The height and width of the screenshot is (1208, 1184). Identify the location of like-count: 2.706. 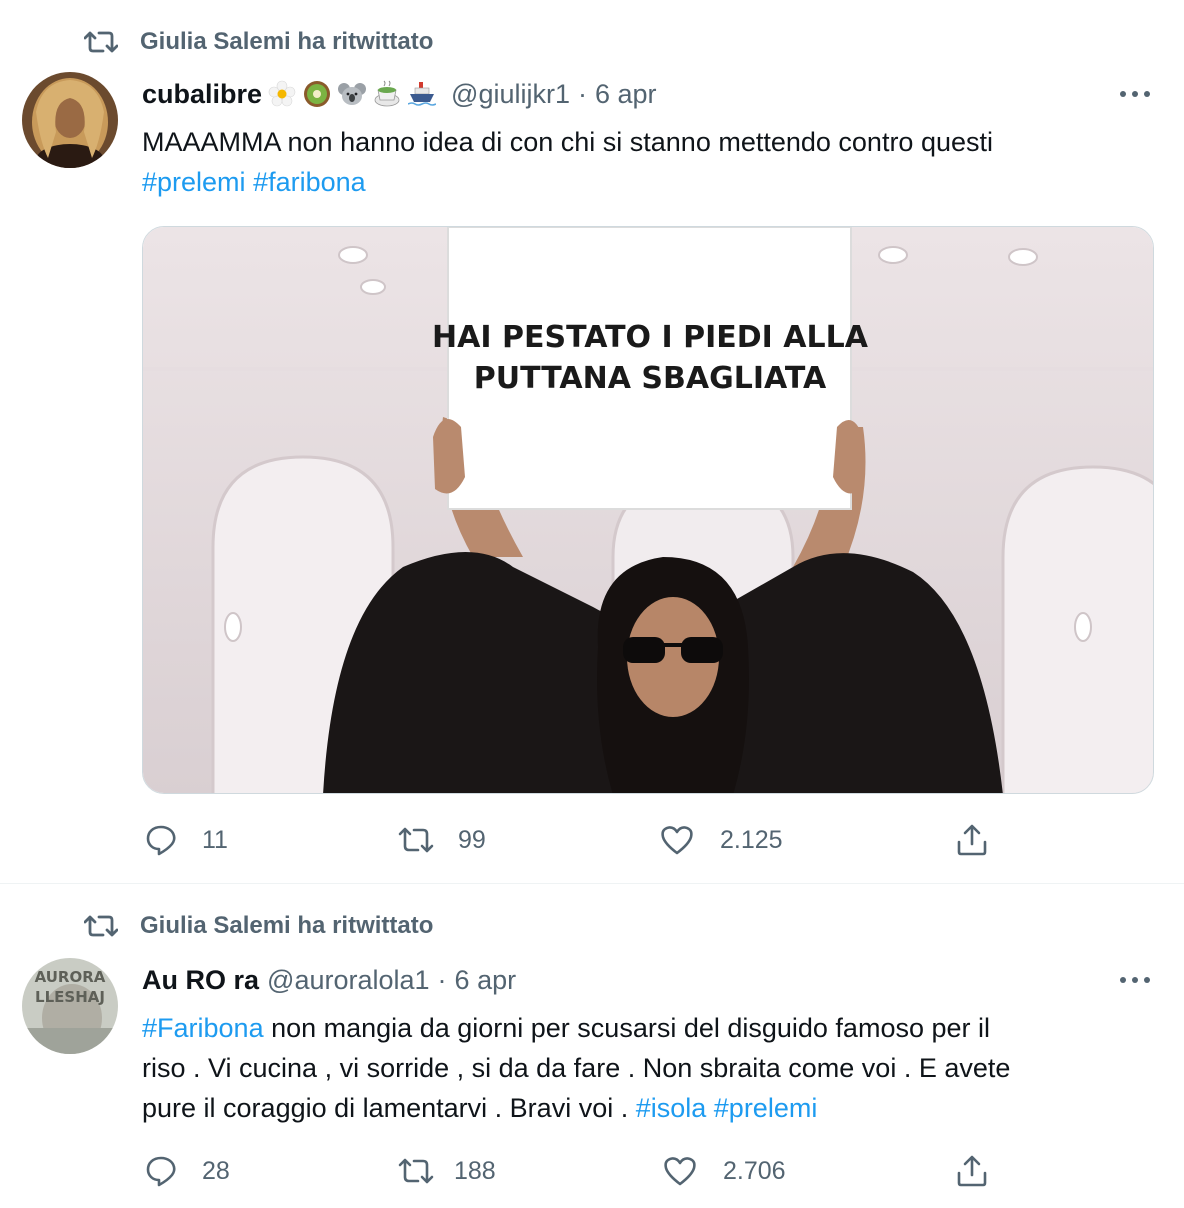
(754, 1170).